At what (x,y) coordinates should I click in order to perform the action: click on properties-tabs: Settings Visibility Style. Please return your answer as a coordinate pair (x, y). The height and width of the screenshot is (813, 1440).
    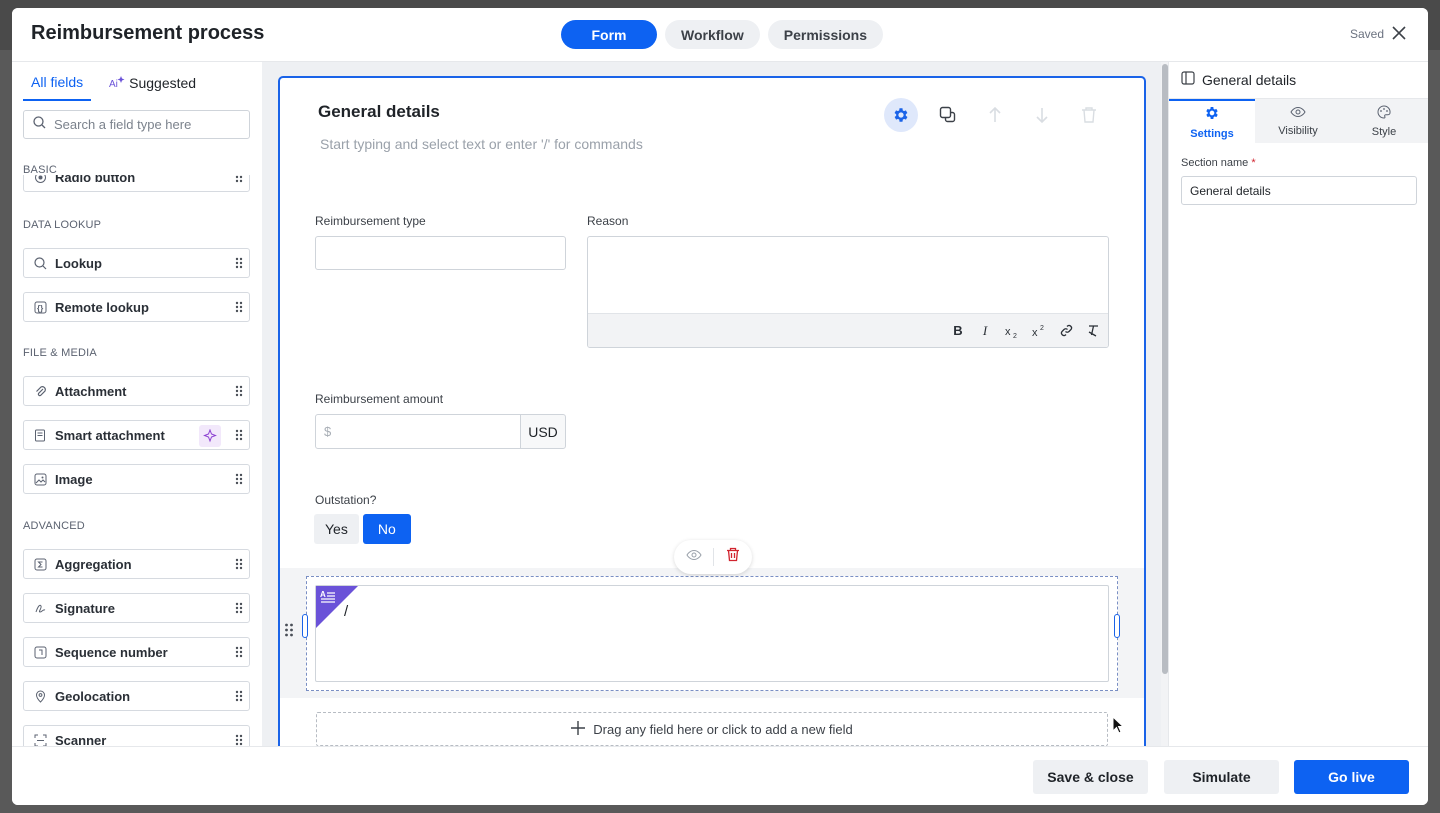
    Looking at the image, I should click on (1298, 120).